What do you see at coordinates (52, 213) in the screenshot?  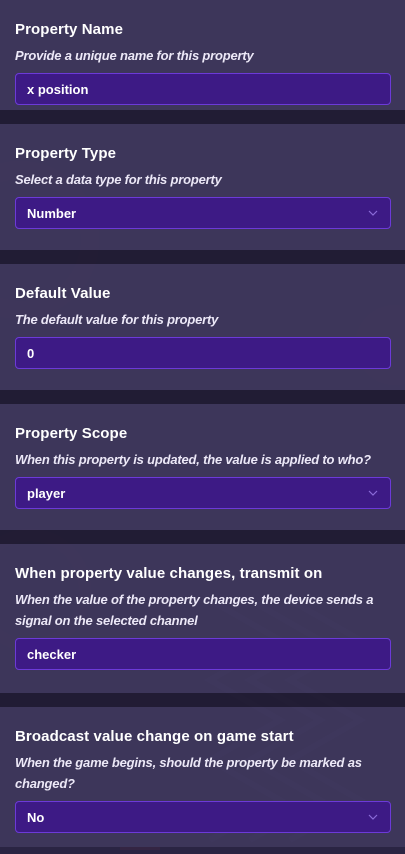 I see `field-value: Number` at bounding box center [52, 213].